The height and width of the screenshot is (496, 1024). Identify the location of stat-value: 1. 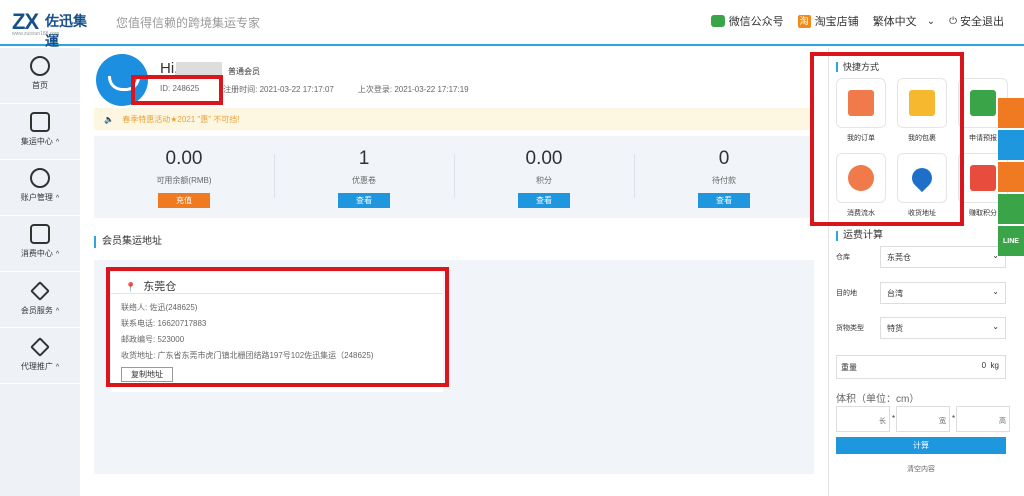
(364, 158).